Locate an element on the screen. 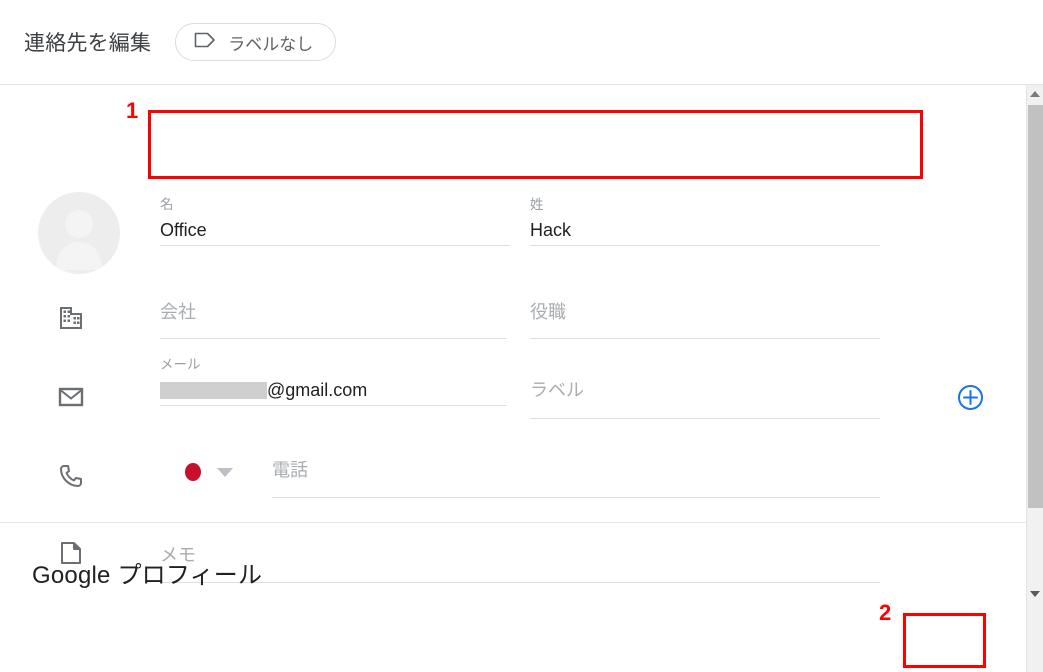 The height and width of the screenshot is (672, 1043). phone-field: 電話 is located at coordinates (576, 476).